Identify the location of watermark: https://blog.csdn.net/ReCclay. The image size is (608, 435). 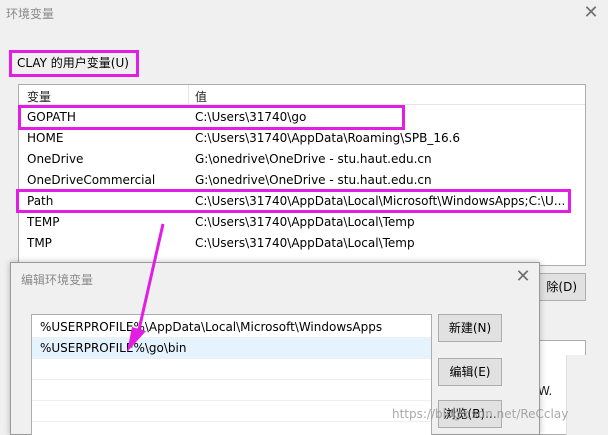
(480, 414).